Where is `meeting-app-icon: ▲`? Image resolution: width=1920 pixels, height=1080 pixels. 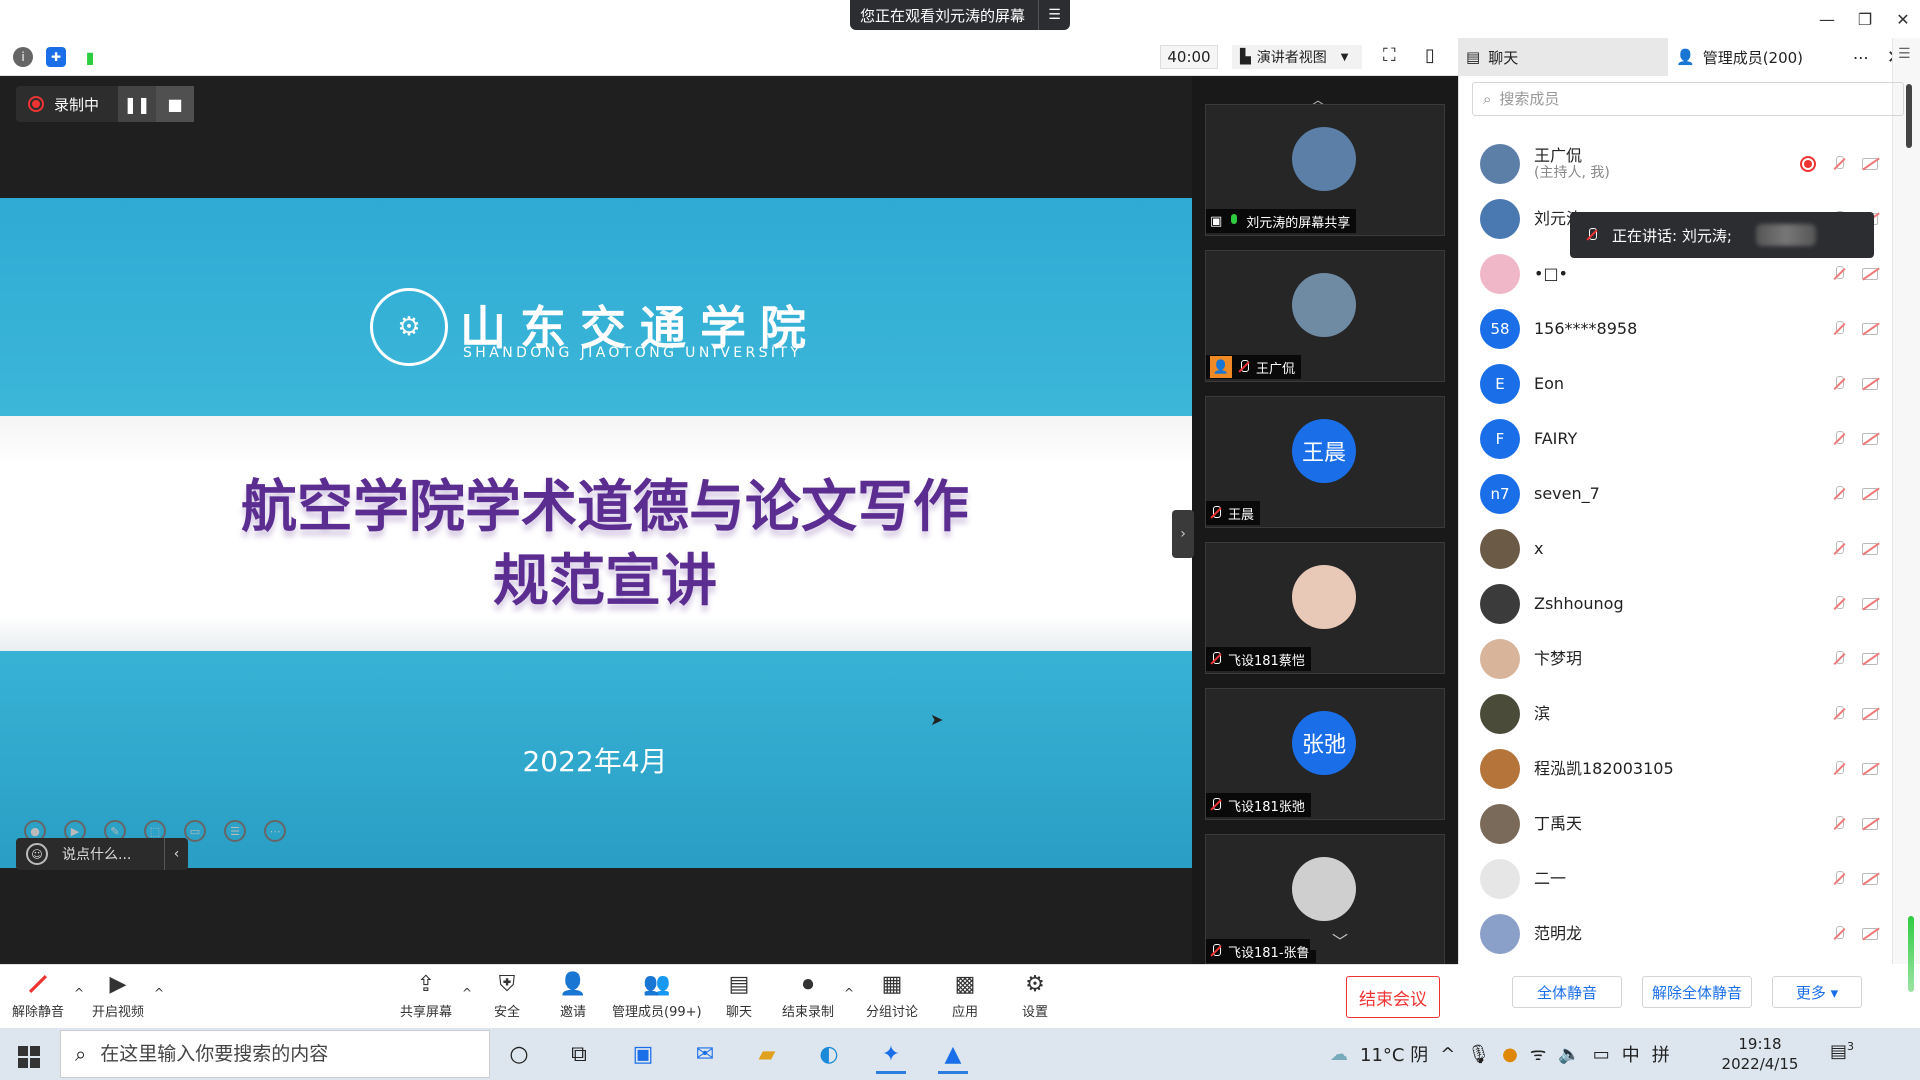
meeting-app-icon: ▲ is located at coordinates (953, 1054).